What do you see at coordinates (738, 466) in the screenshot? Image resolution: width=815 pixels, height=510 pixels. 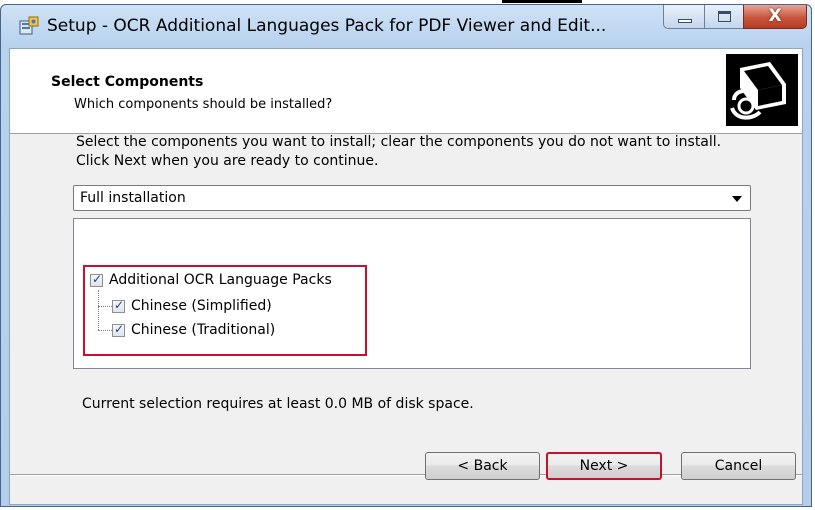 I see `cancel-button: Cancel` at bounding box center [738, 466].